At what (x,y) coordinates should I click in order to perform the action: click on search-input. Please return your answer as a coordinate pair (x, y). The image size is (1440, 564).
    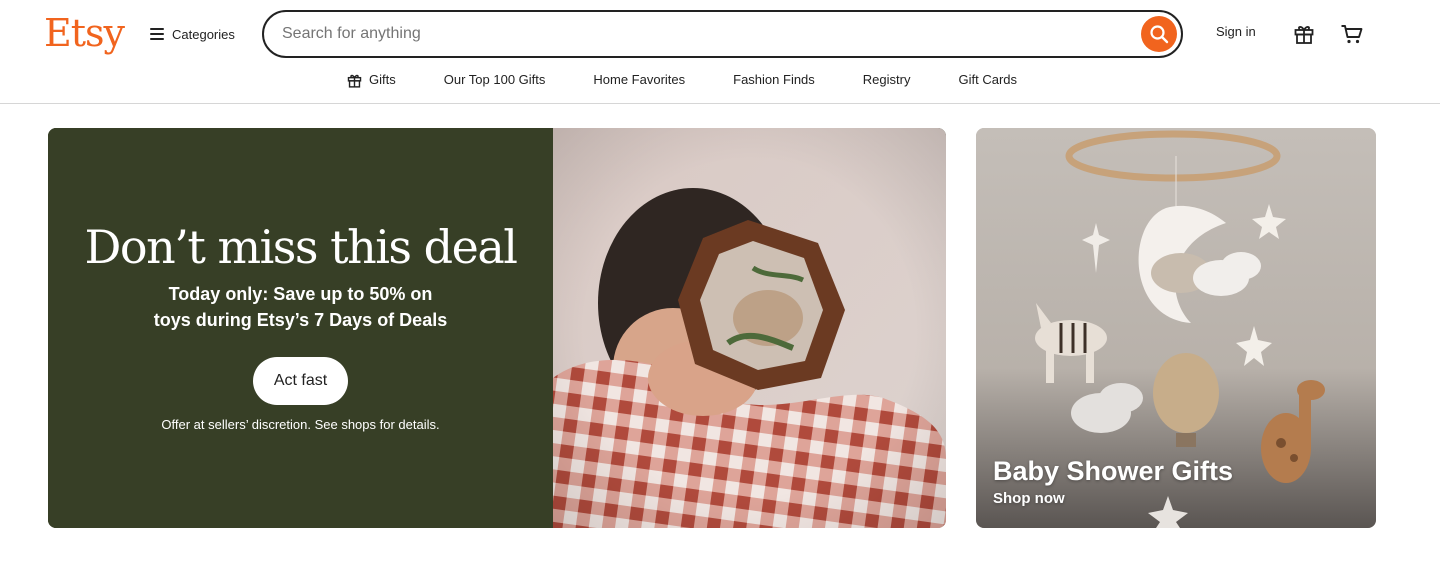
    Looking at the image, I should click on (707, 34).